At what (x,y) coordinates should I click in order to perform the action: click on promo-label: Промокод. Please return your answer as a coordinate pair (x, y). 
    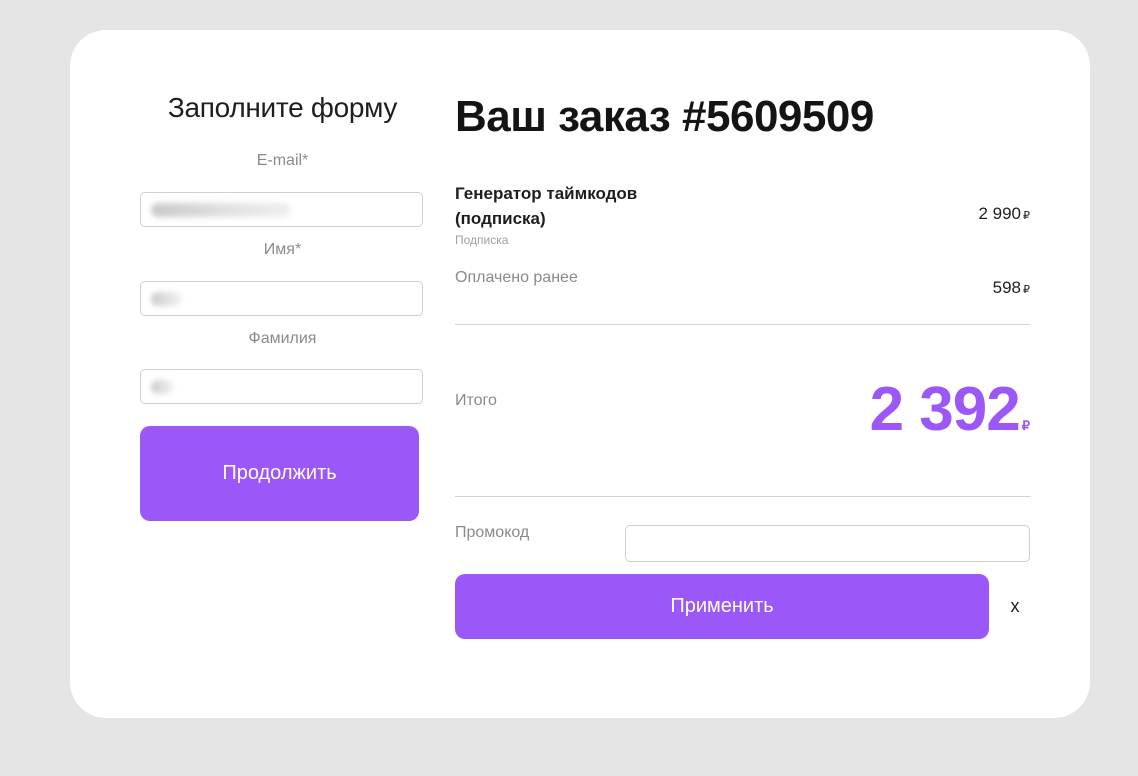
    Looking at the image, I should click on (492, 532).